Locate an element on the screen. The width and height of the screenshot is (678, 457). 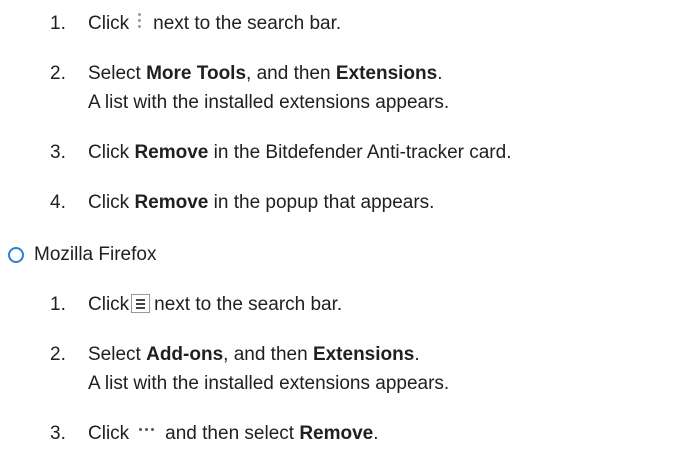
step-text: and then select is located at coordinates (232, 433).